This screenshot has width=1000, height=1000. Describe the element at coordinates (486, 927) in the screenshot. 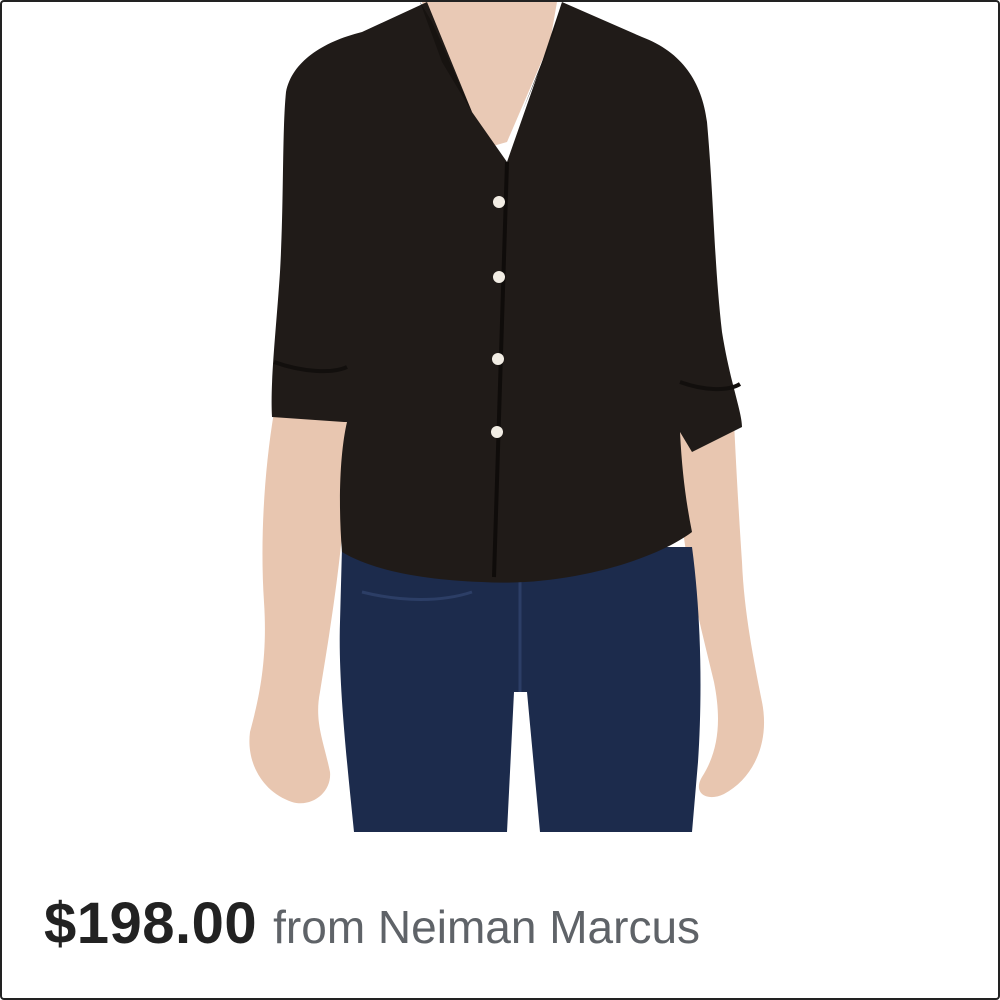

I see `merchant-name: from Neiman Marcus` at that location.